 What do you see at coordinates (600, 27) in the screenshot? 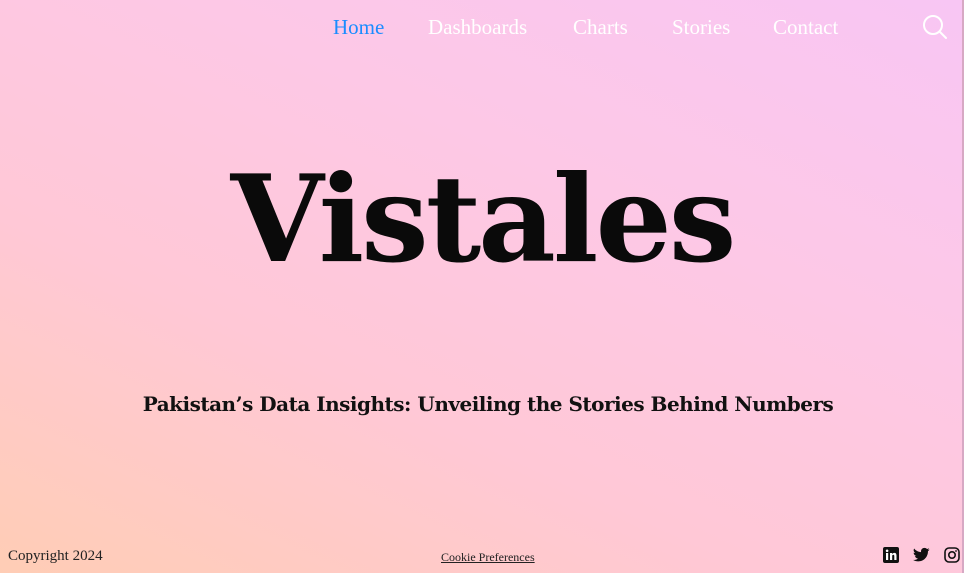
I see `nav-item-charts: Charts` at bounding box center [600, 27].